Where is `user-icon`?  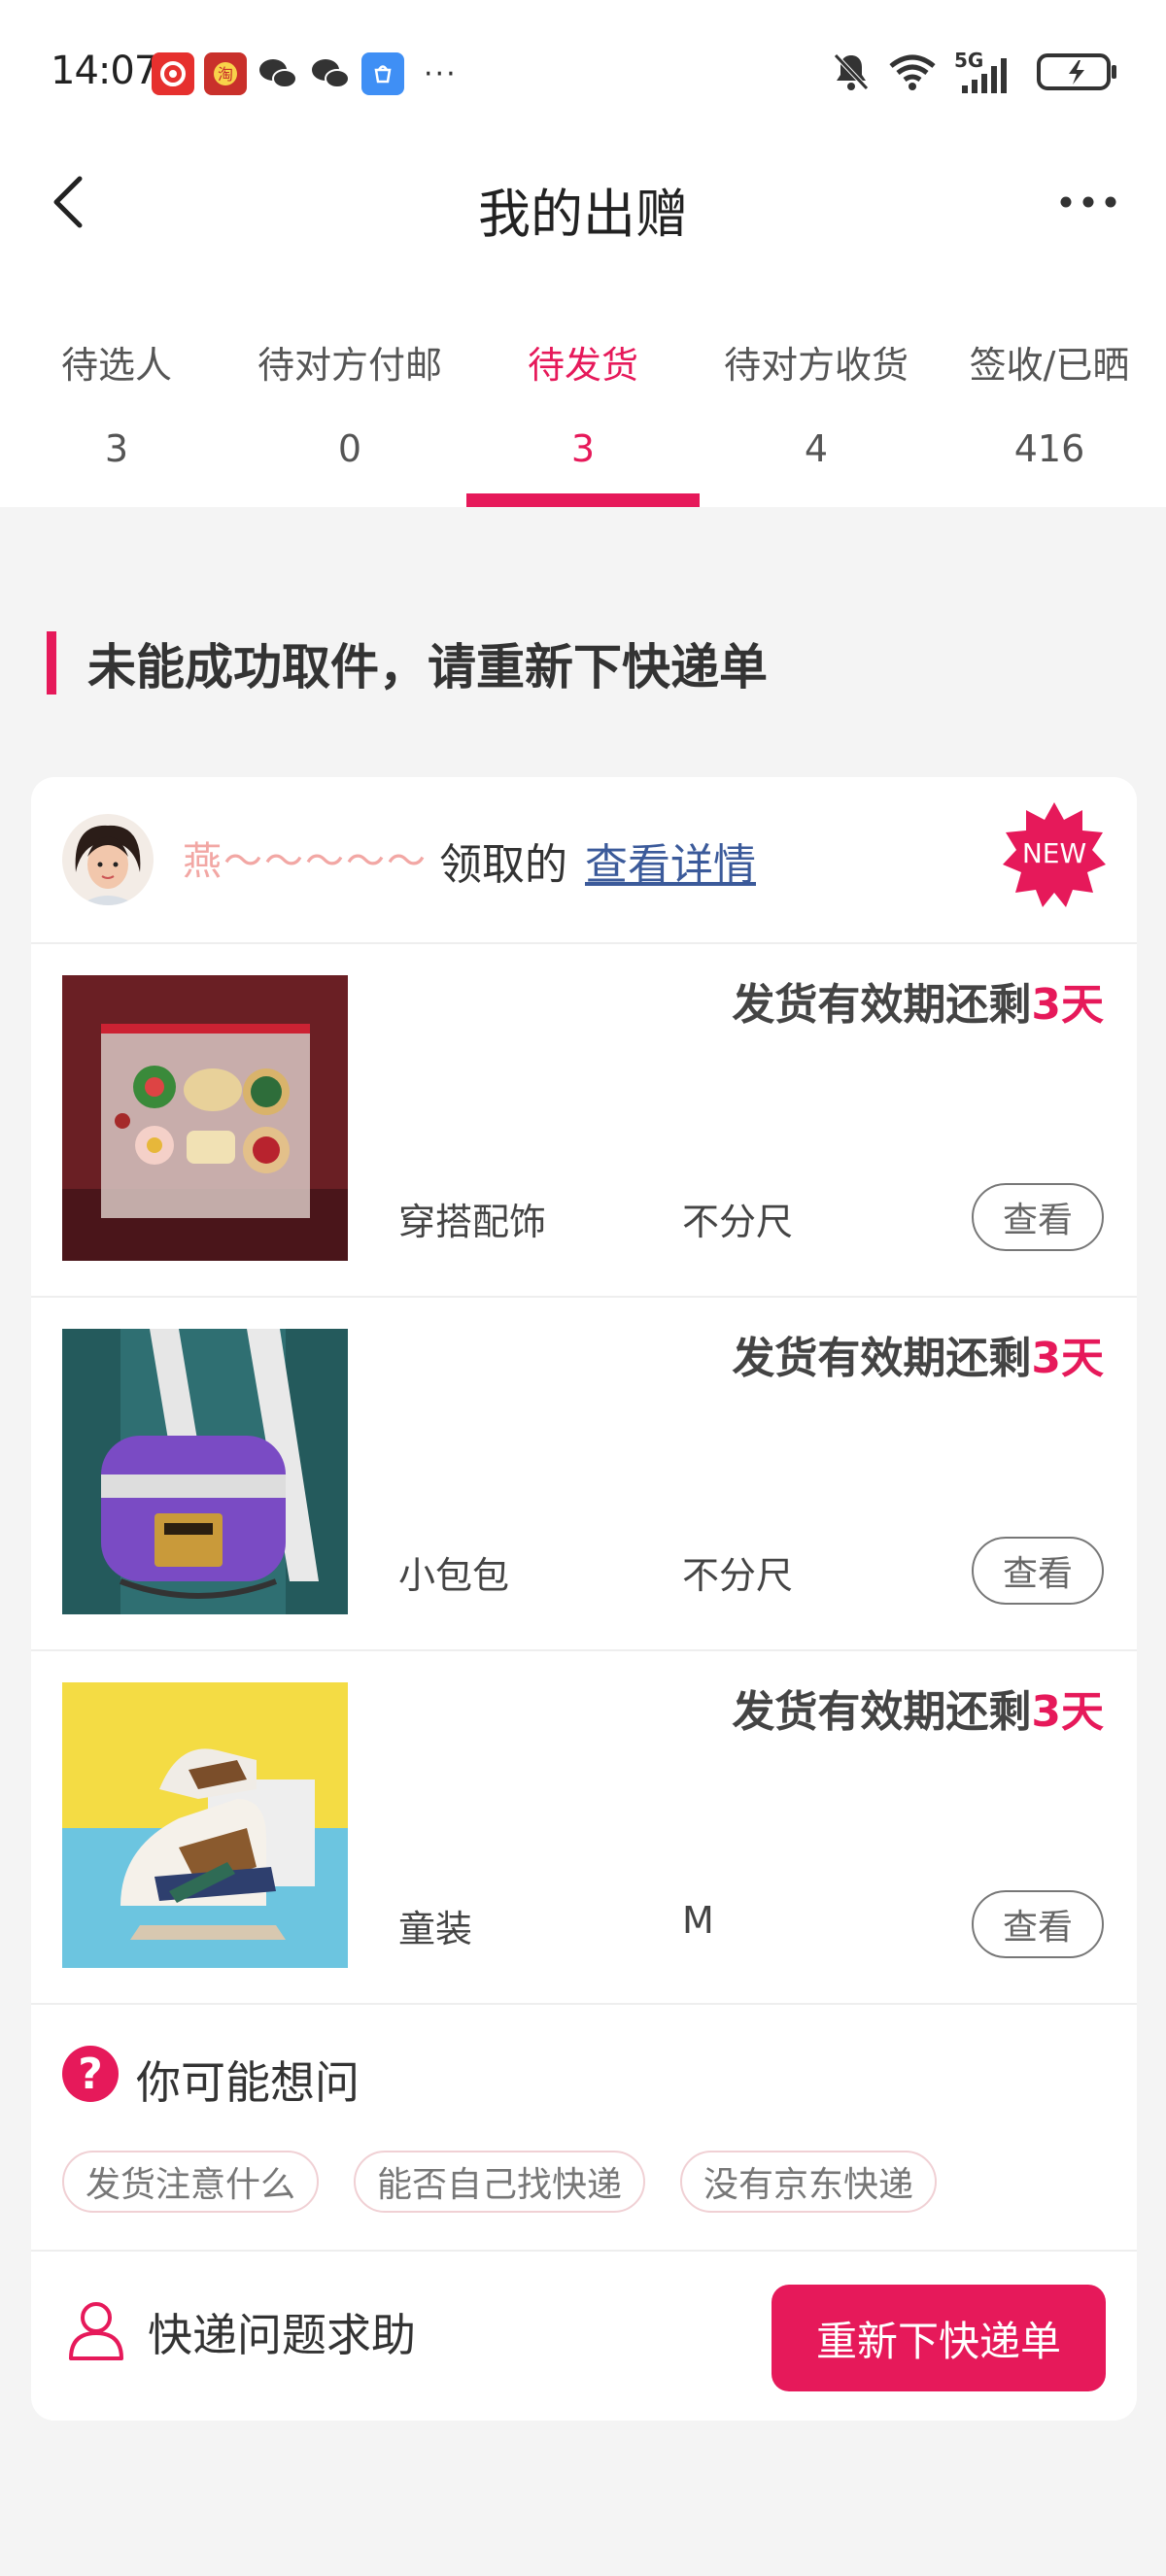
user-icon is located at coordinates (96, 2331).